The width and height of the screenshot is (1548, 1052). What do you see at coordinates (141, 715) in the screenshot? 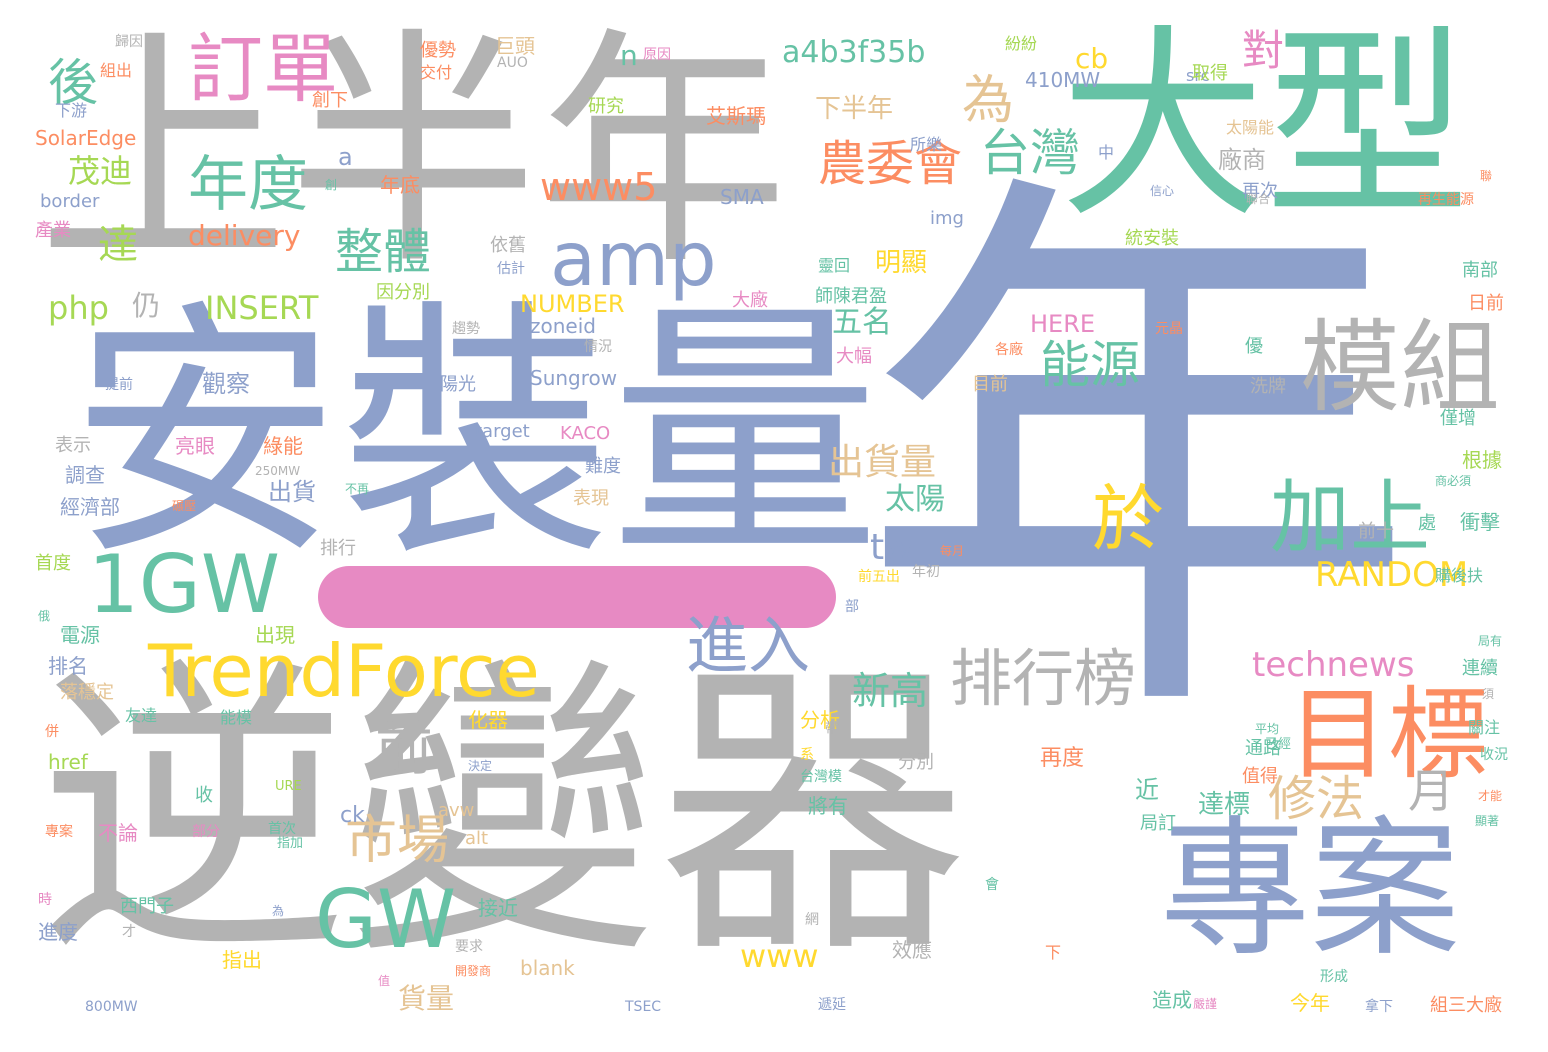
I see `cloud-word: 友達` at bounding box center [141, 715].